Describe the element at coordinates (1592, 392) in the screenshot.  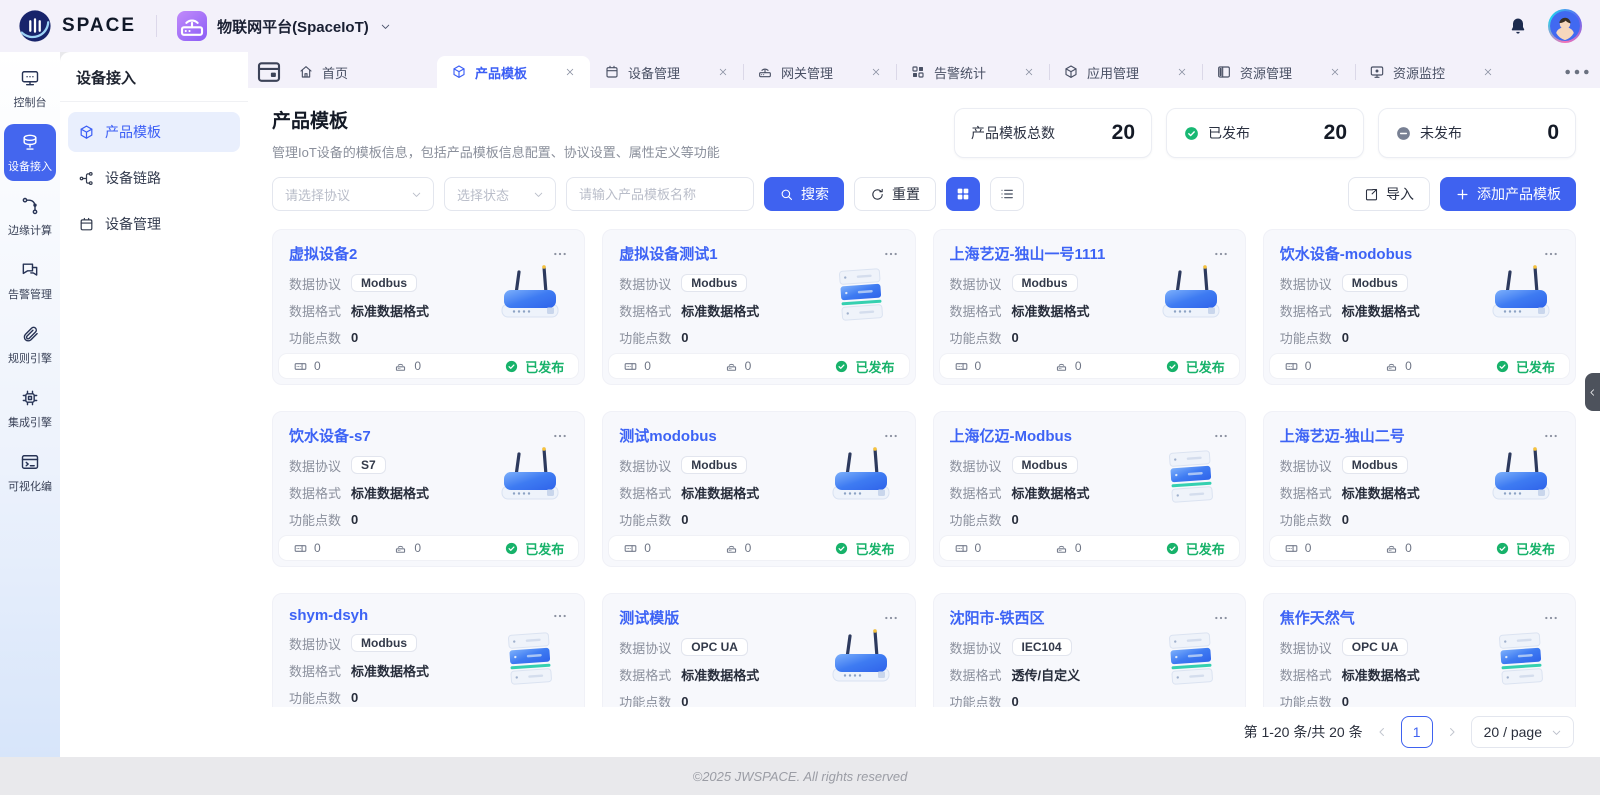
I see `collapse-panel-handle` at that location.